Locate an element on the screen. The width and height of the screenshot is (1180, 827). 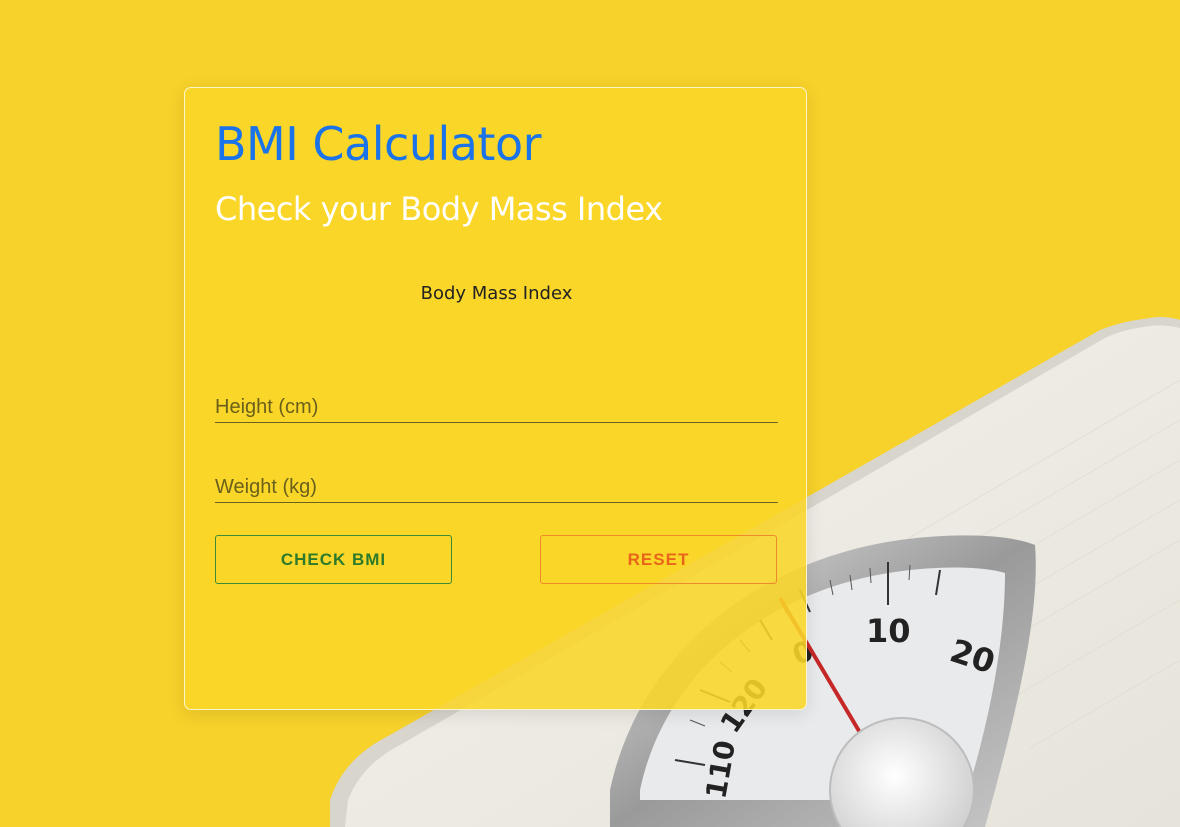
page-subtitle: Check your Body Mass Index is located at coordinates (439, 209).